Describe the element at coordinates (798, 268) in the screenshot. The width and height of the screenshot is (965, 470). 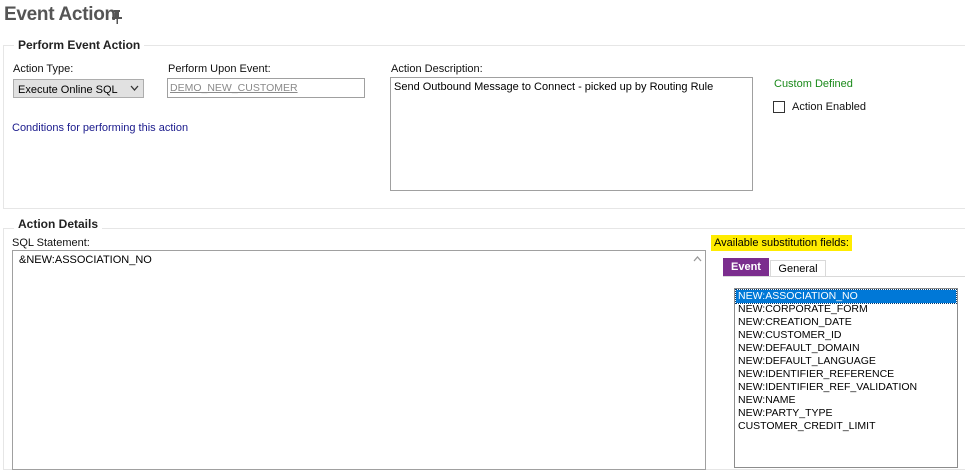
I see `tab-general: General` at that location.